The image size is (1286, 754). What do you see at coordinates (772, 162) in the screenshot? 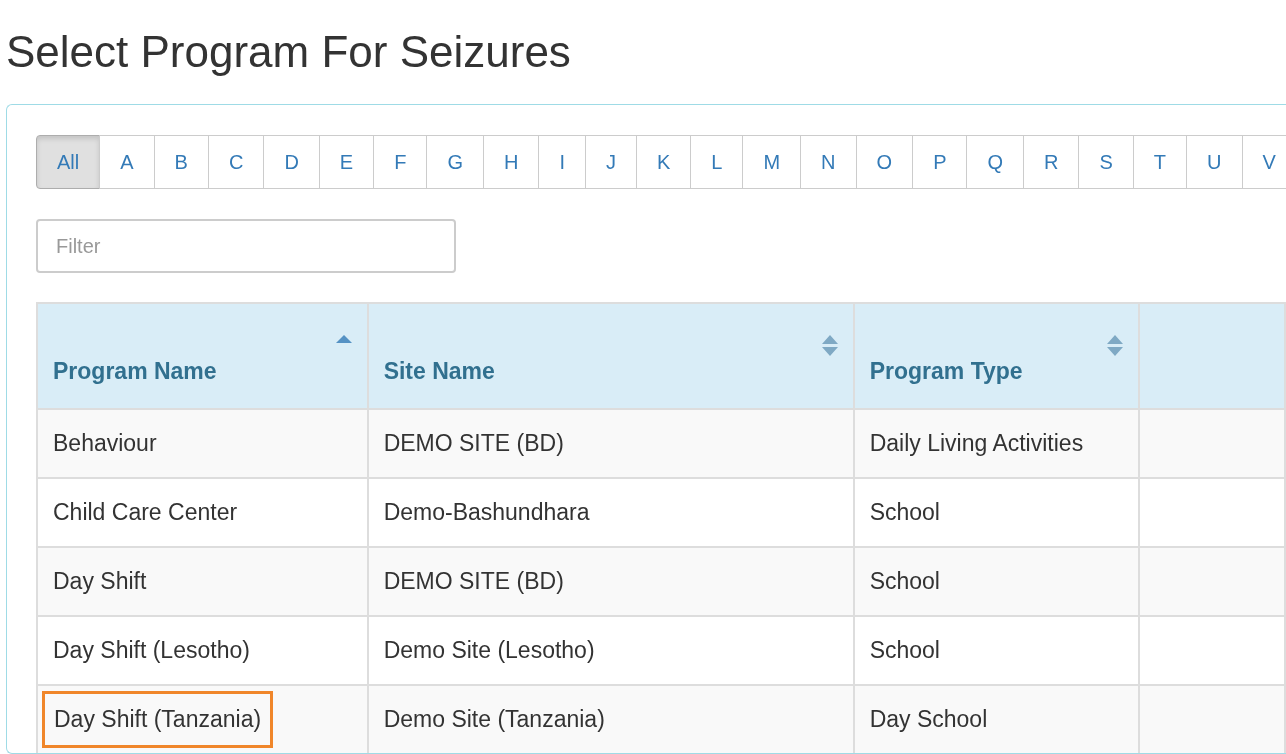
I see `letter-tab: M` at bounding box center [772, 162].